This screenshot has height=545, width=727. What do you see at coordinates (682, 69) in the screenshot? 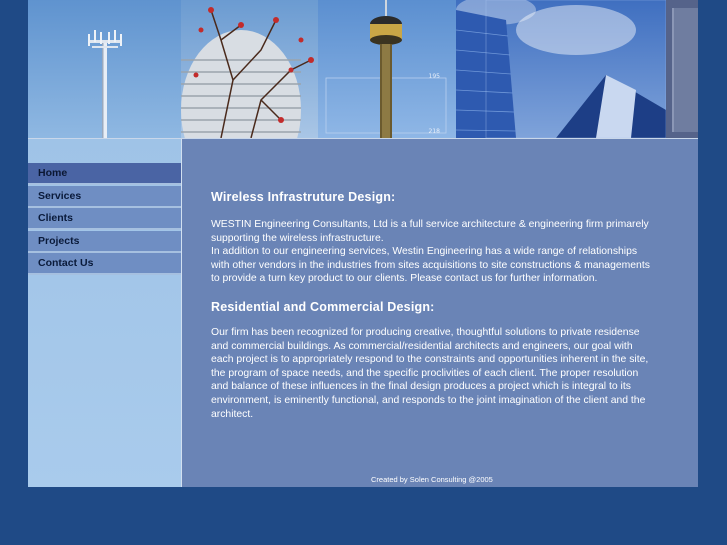
I see `banner-image-edge` at bounding box center [682, 69].